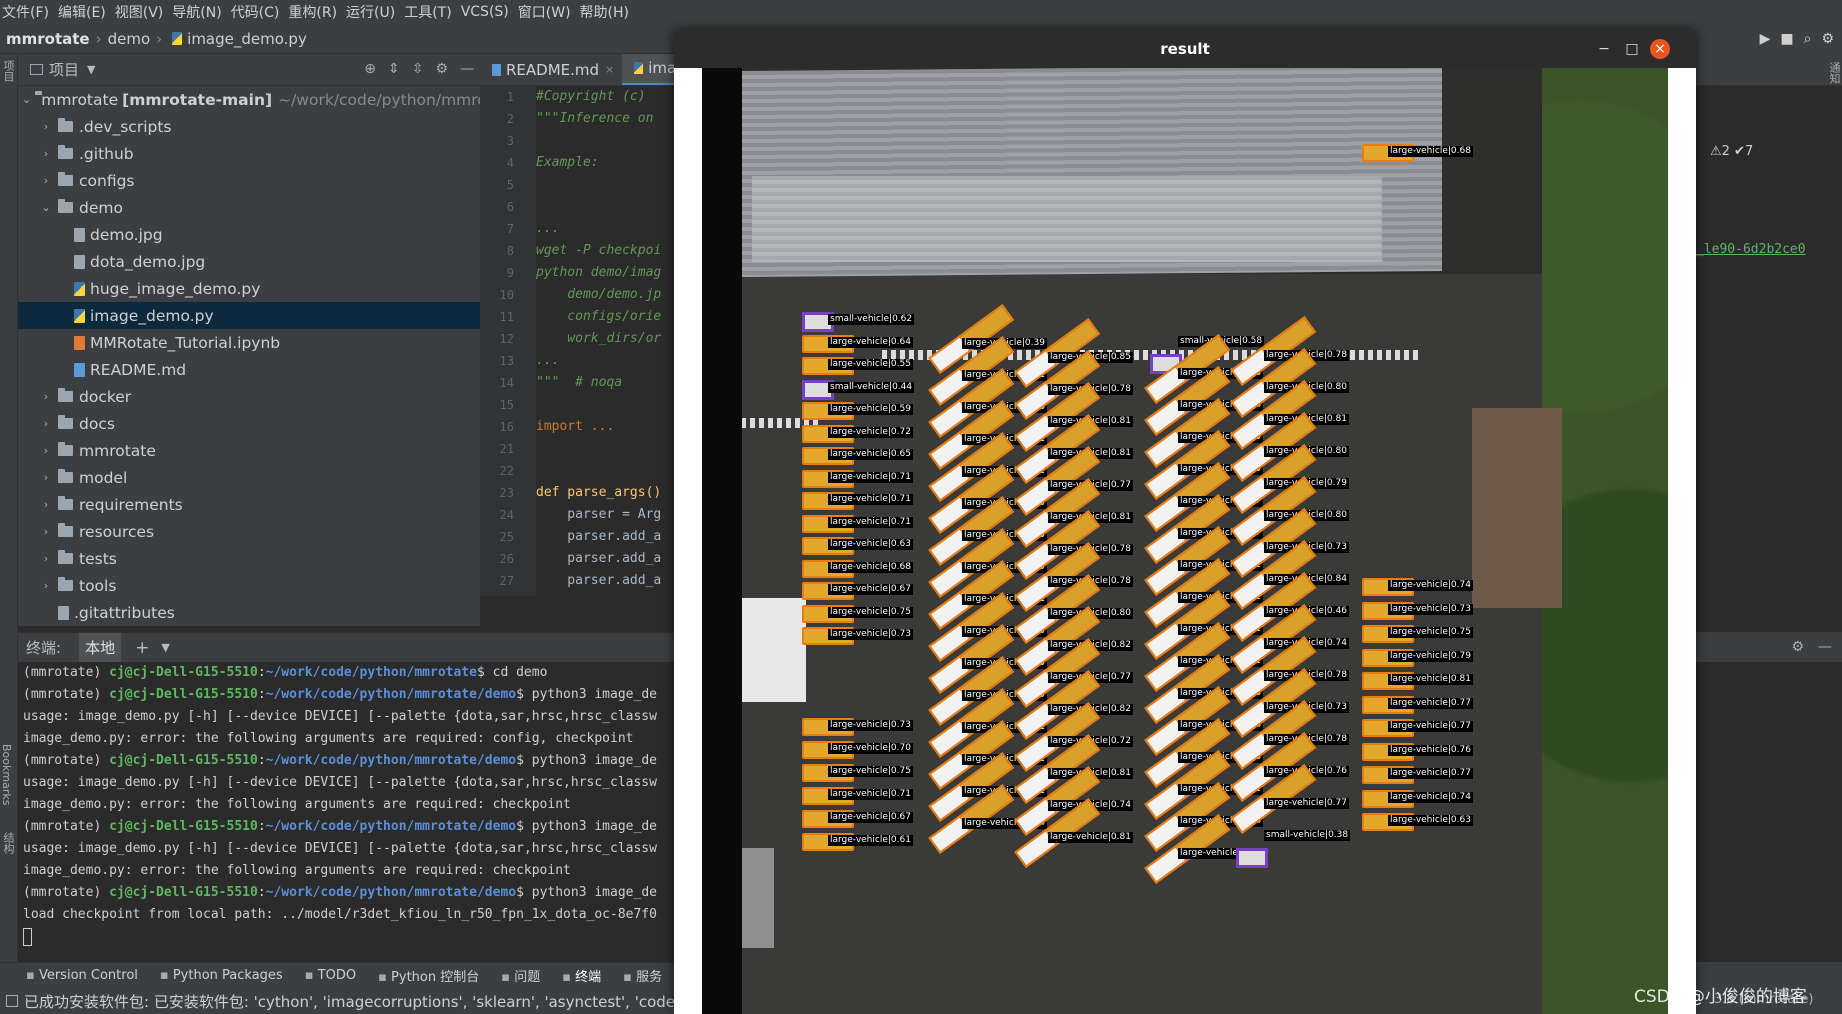  I want to click on tree-item: › requirements, so click(249, 504).